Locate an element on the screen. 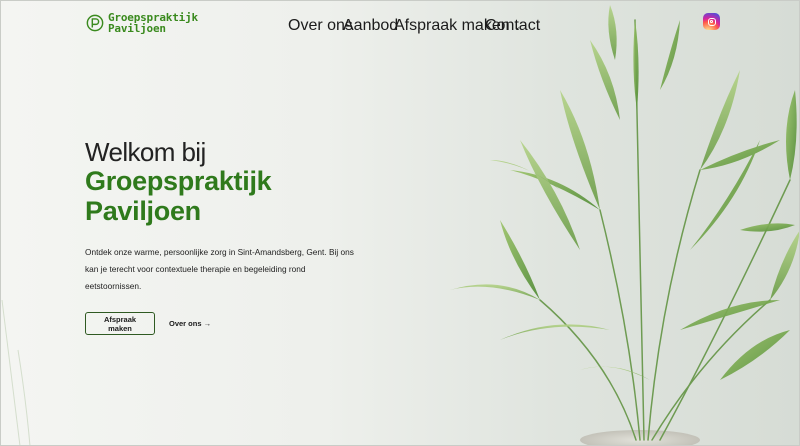  over-ons-link: Over ons → is located at coordinates (190, 323).